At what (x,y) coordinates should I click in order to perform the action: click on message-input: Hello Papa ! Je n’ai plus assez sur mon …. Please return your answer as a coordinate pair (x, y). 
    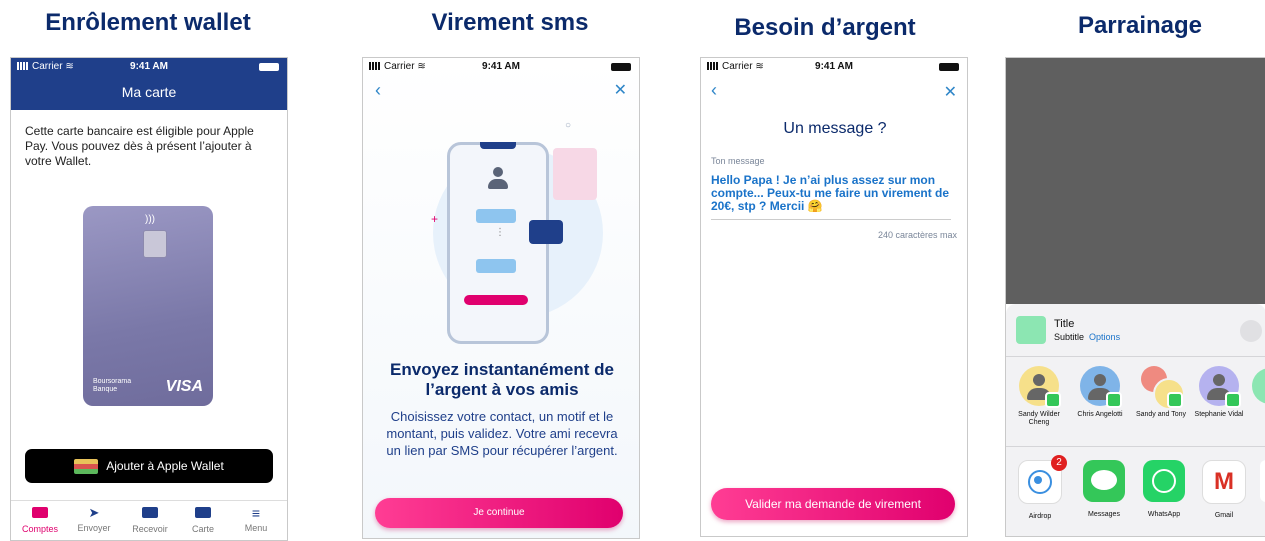
    Looking at the image, I should click on (831, 197).